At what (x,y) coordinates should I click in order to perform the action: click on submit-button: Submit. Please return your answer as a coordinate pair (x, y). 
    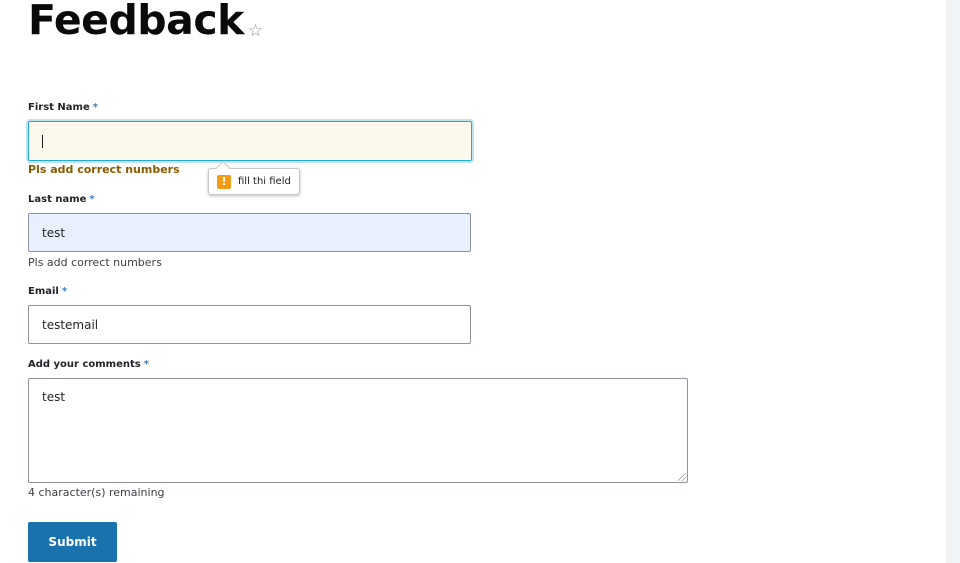
    Looking at the image, I should click on (72, 542).